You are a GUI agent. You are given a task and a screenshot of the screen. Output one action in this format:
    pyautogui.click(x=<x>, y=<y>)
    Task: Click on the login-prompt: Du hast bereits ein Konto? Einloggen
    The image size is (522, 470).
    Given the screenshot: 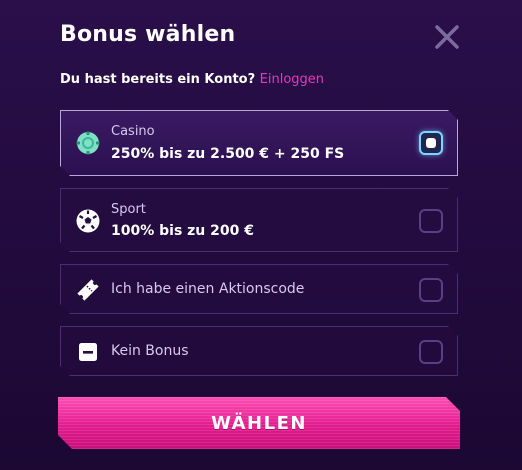 What is the action you would take?
    pyautogui.click(x=192, y=79)
    